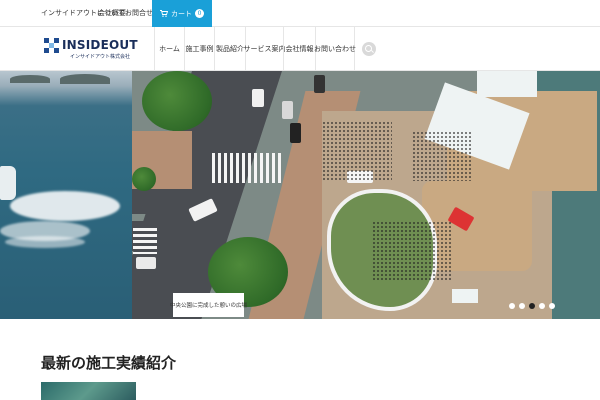 The height and width of the screenshot is (400, 600). What do you see at coordinates (164, 13) in the screenshot?
I see `cart-icon` at bounding box center [164, 13].